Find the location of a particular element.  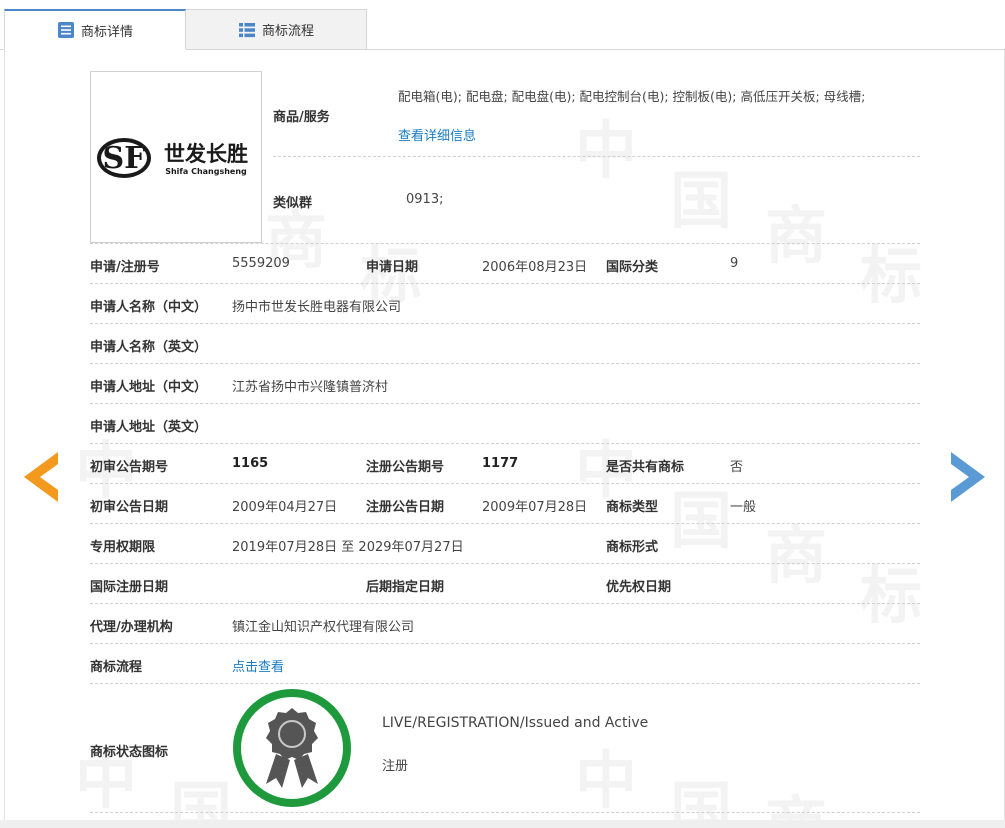

address-cn-value: 江苏省扬中市兴隆镇普济村 is located at coordinates (310, 387).